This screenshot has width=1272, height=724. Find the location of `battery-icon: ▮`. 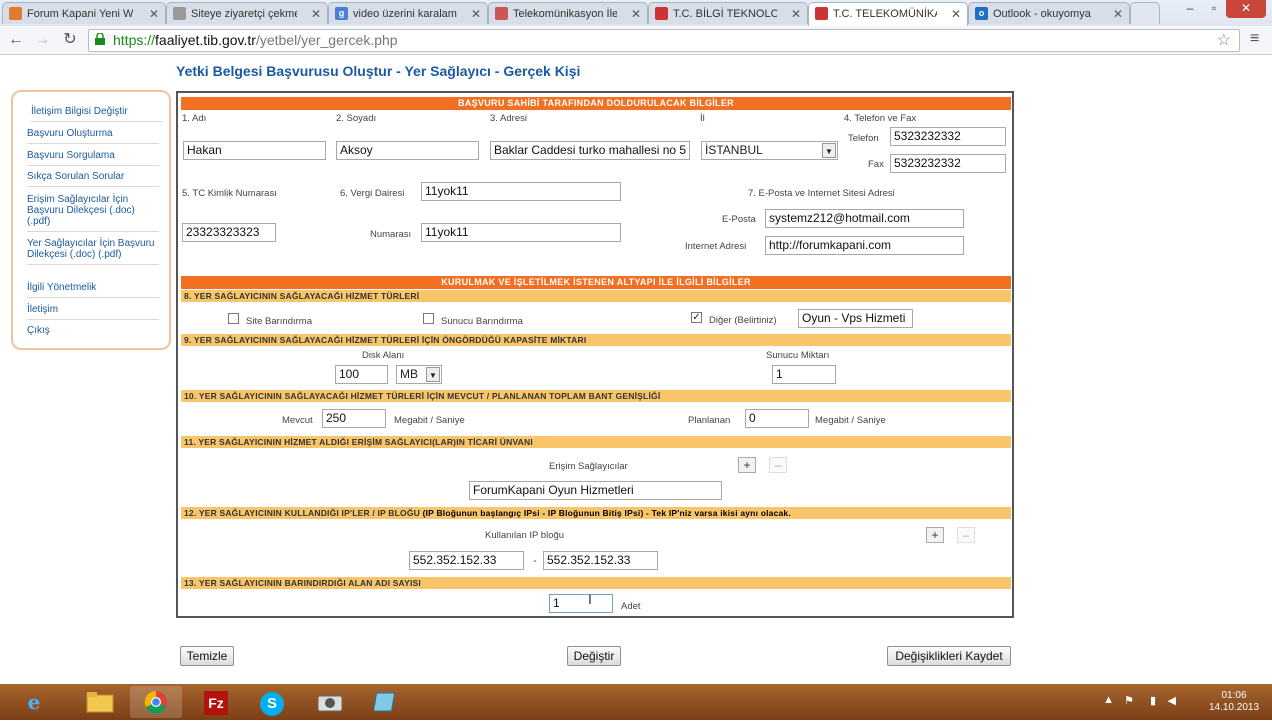

battery-icon: ▮ is located at coordinates (1153, 700).